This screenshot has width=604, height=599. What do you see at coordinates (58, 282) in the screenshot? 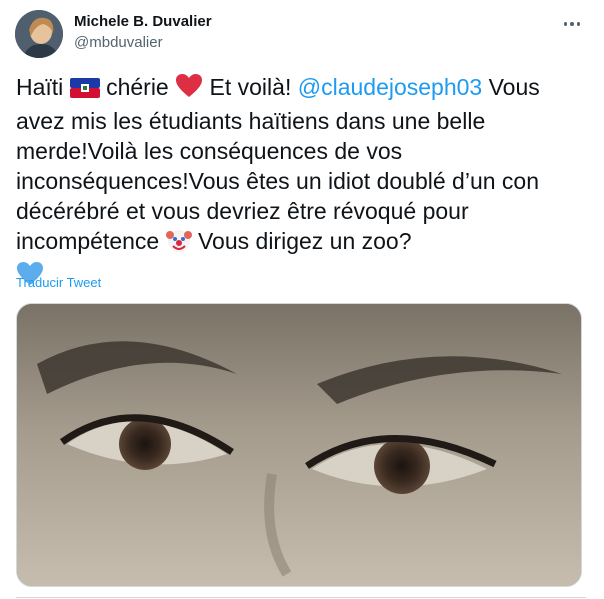
I see `translate-tweet-link: Traducir Tweet` at bounding box center [58, 282].